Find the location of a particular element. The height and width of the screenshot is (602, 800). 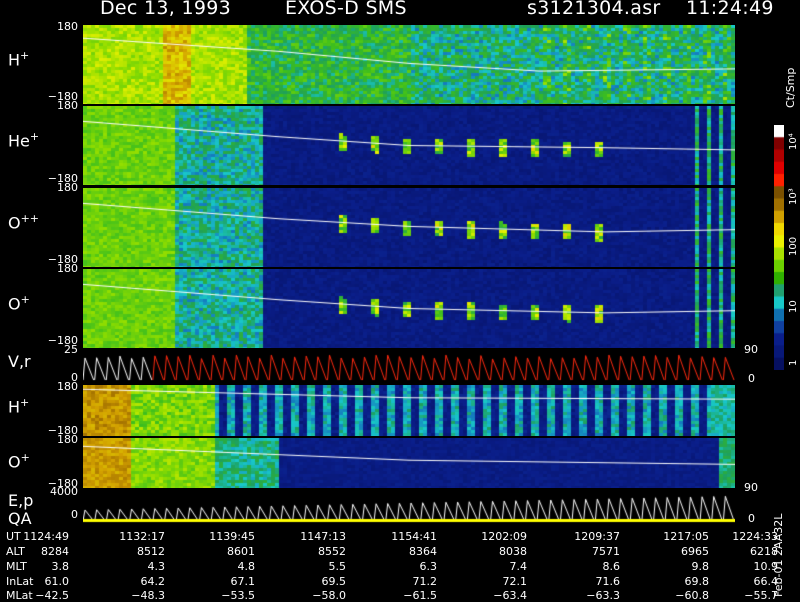

ytick-p7-top: 4000 is located at coordinates (64, 491).